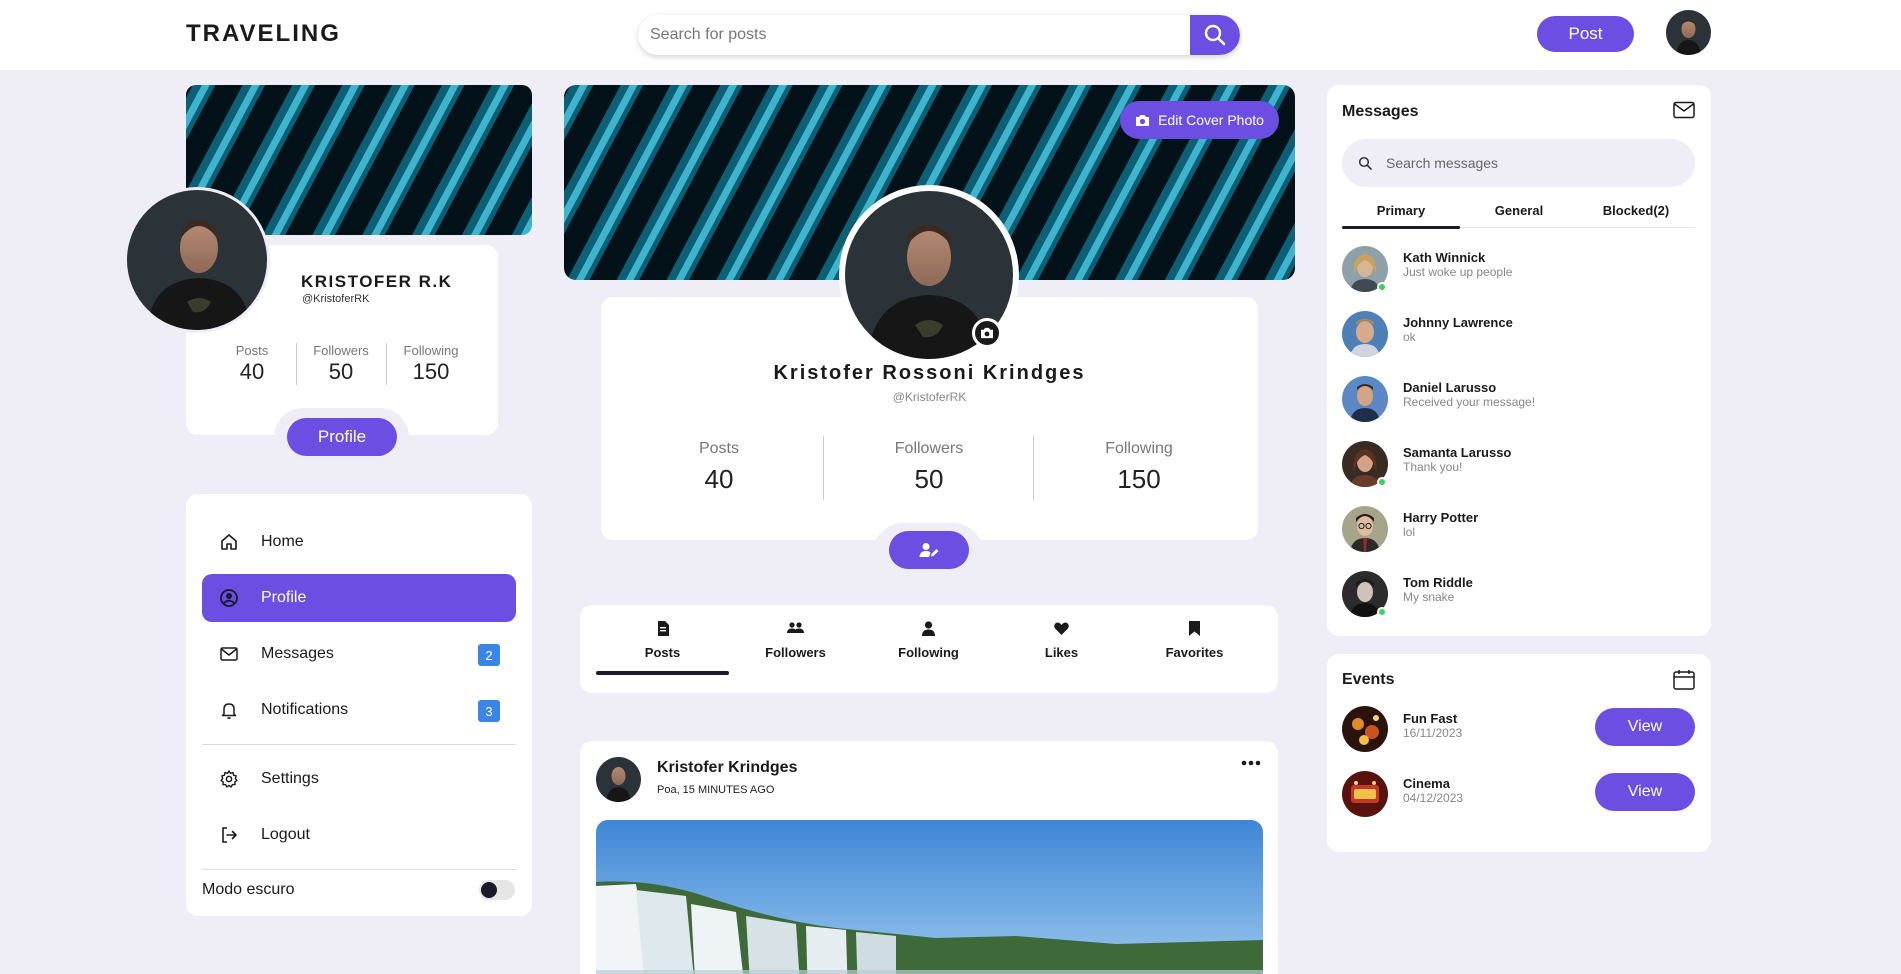 The image size is (1901, 974). I want to click on new-post-button: Post, so click(1585, 34).